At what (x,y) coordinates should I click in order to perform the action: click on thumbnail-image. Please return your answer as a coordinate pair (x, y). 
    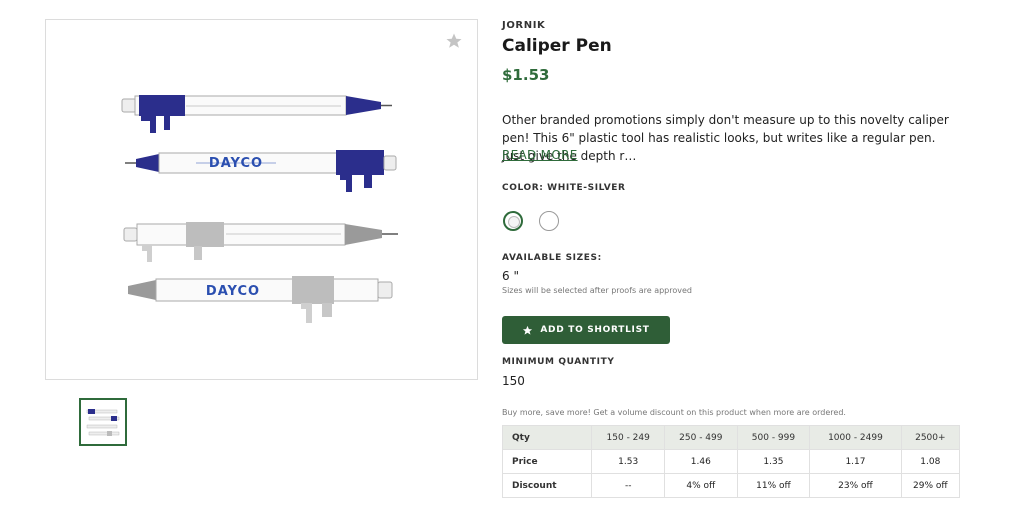
    Looking at the image, I should click on (103, 422).